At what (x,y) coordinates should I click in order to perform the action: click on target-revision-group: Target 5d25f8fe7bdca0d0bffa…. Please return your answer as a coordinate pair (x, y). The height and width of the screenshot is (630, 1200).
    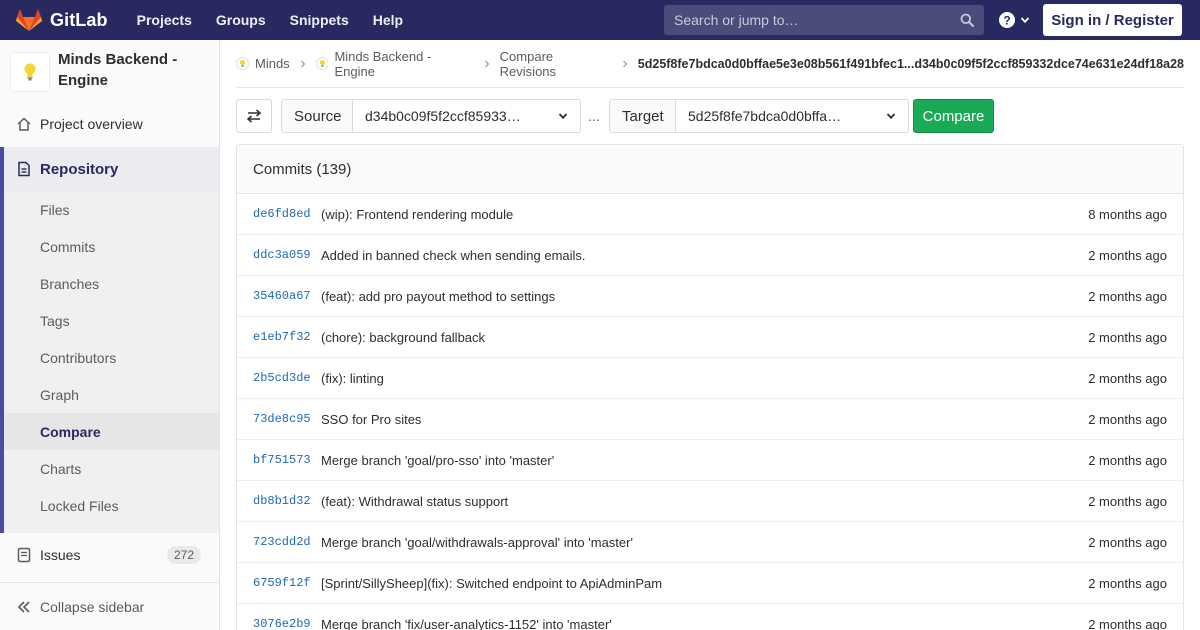
    Looking at the image, I should click on (759, 116).